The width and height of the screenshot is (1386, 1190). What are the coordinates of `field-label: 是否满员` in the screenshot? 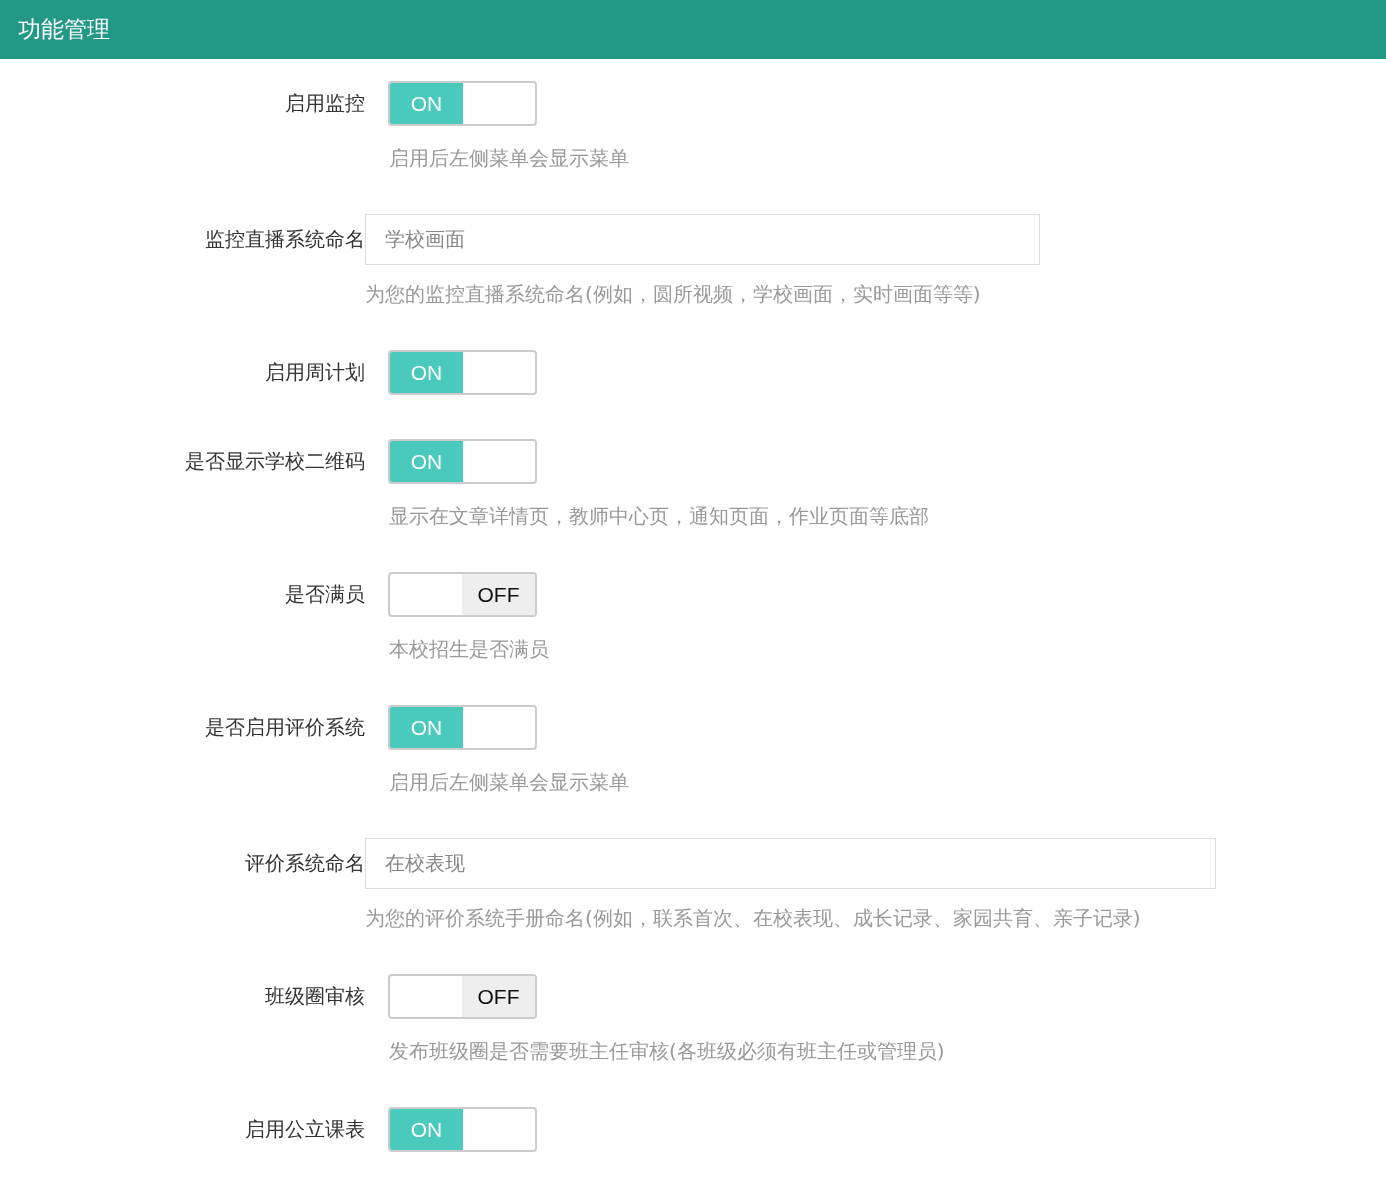 It's located at (324, 594).